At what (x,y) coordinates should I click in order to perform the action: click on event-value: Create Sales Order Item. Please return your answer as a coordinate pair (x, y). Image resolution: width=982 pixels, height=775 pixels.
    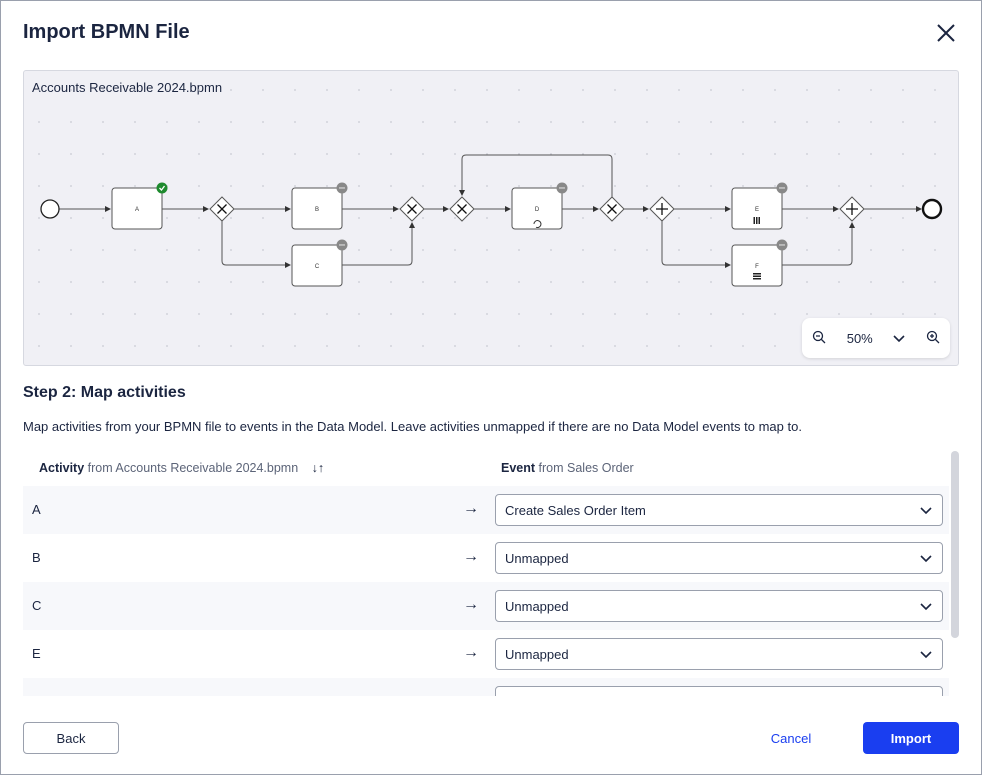
    Looking at the image, I should click on (575, 510).